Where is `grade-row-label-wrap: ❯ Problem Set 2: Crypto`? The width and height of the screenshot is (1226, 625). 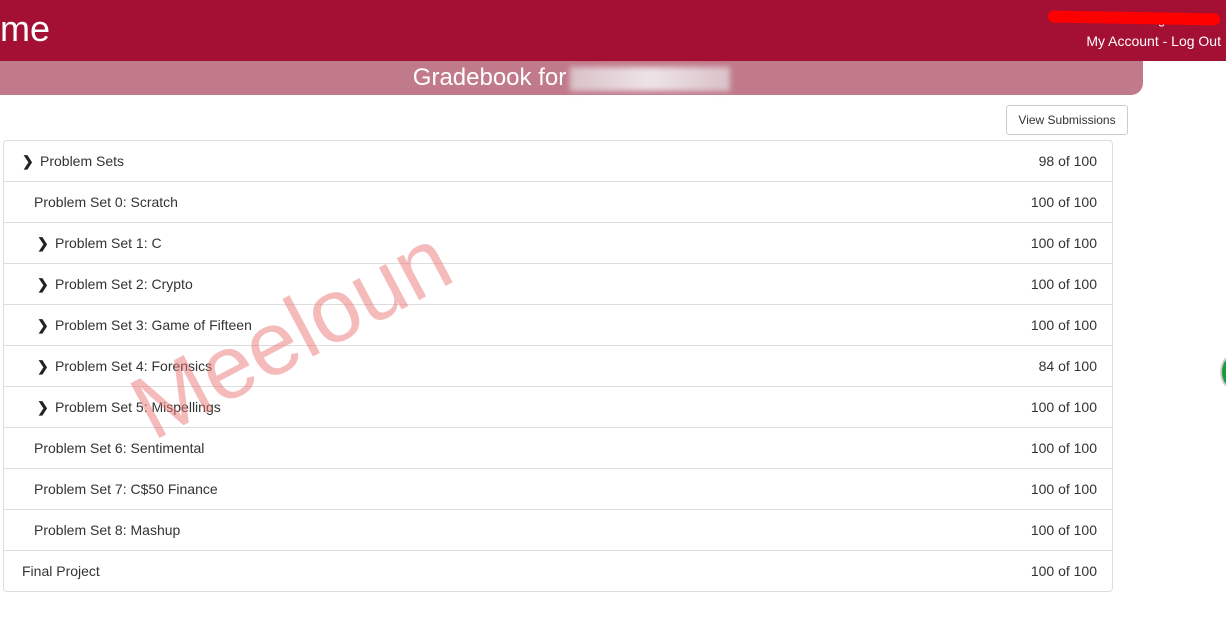
grade-row-label-wrap: ❯ Problem Set 2: Crypto is located at coordinates (98, 284).